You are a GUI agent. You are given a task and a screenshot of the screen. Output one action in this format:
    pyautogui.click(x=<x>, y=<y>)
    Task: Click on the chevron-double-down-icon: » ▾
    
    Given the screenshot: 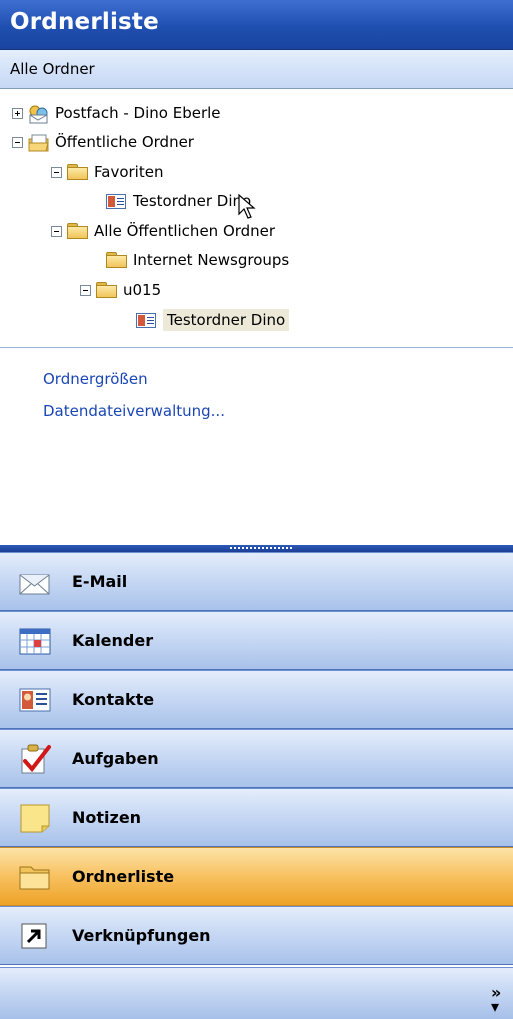 What is the action you would take?
    pyautogui.click(x=498, y=1000)
    